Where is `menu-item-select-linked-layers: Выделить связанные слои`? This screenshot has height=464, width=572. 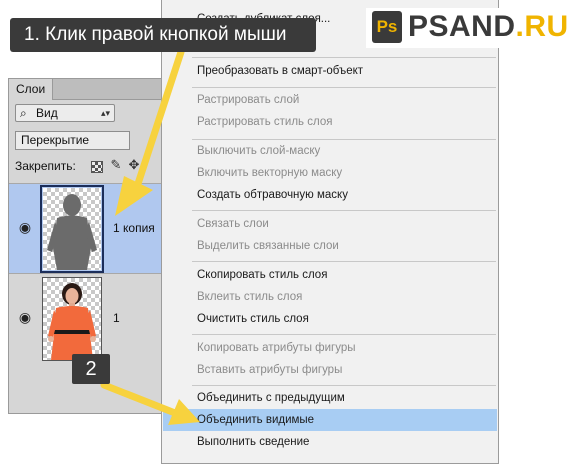 menu-item-select-linked-layers: Выделить связанные слои is located at coordinates (330, 246).